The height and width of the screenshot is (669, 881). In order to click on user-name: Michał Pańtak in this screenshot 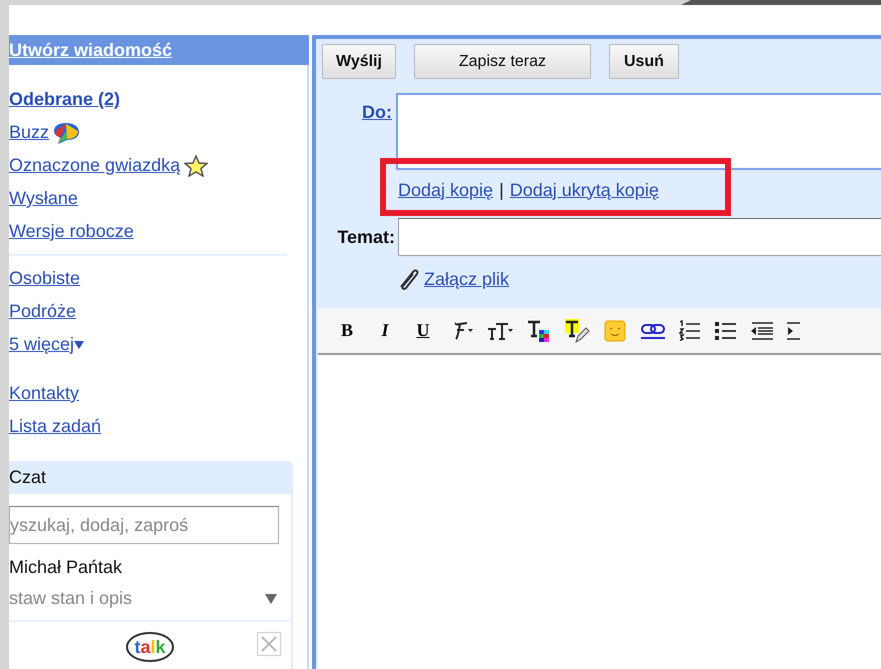, I will do `click(66, 567)`.